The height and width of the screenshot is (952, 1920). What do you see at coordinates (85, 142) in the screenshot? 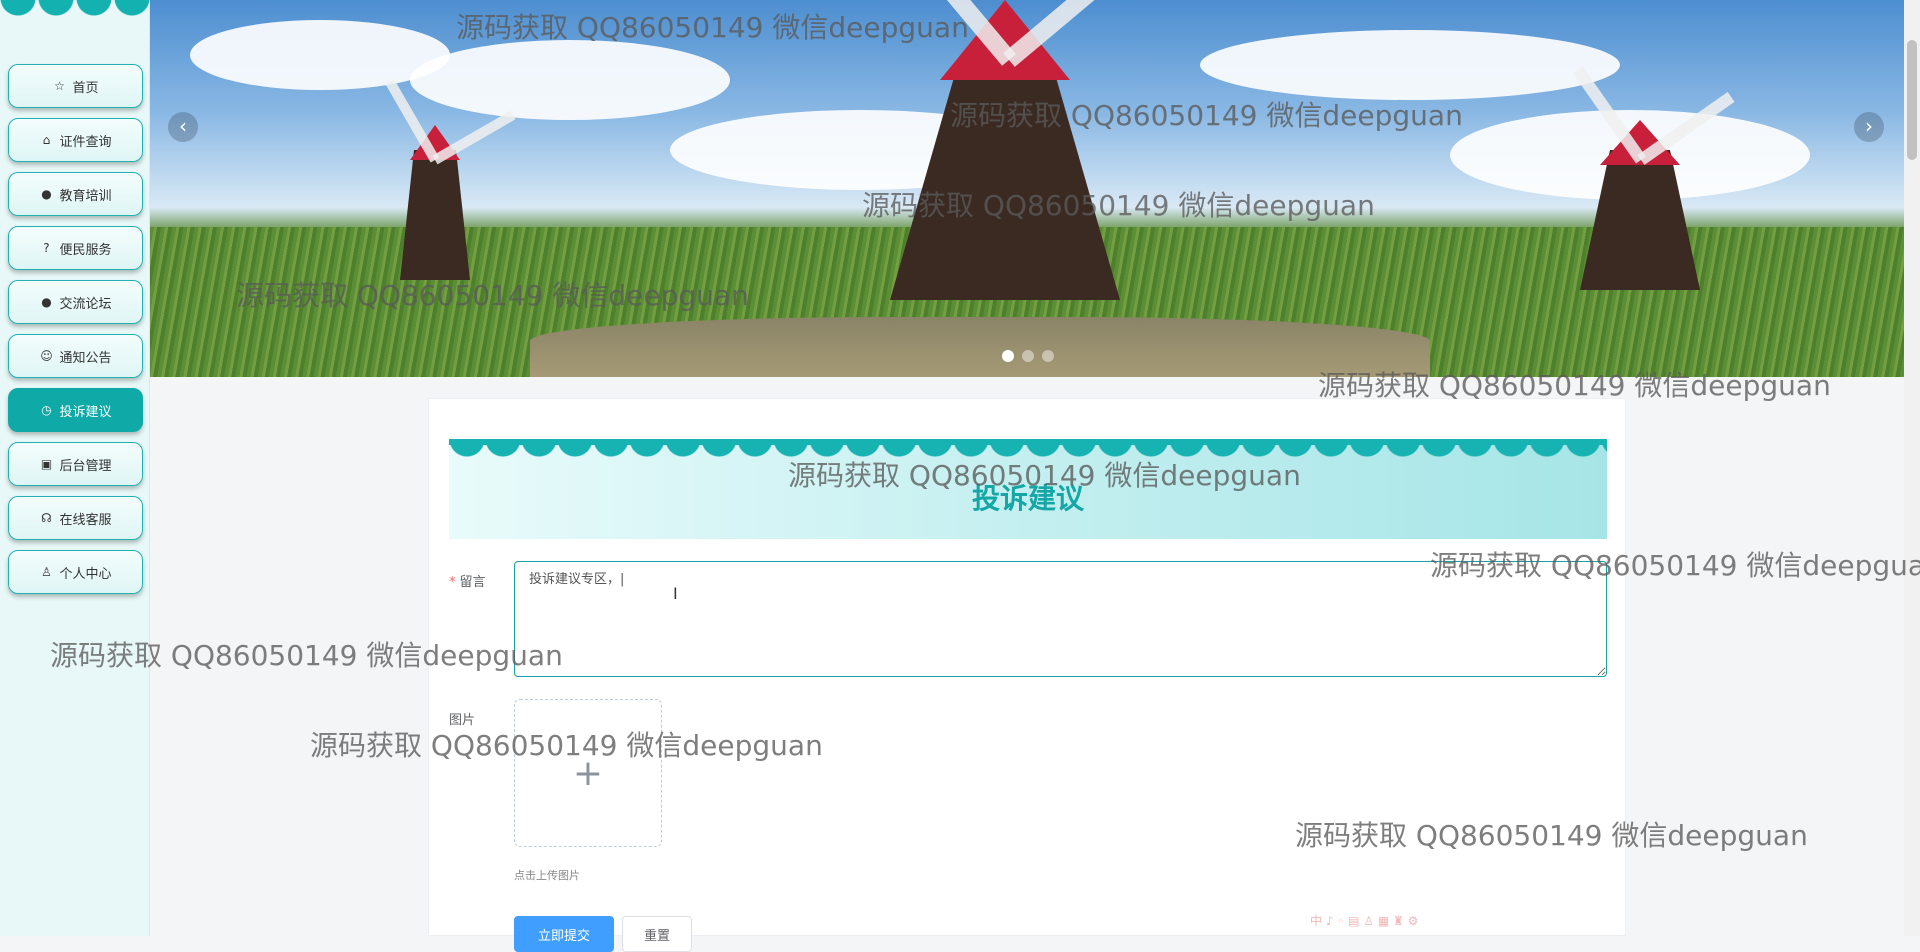
I see `sidebar-item-label: 证件查询` at bounding box center [85, 142].